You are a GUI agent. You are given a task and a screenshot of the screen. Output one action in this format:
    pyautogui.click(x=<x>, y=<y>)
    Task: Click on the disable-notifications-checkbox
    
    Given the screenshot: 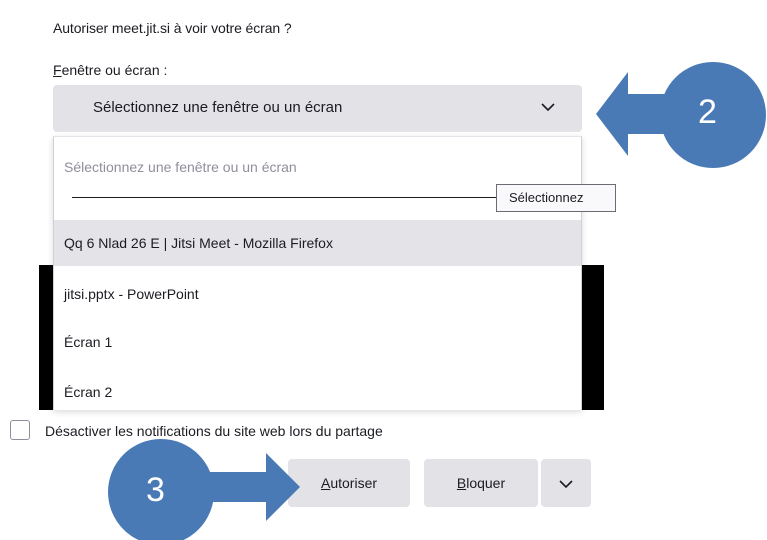 What is the action you would take?
    pyautogui.click(x=20, y=430)
    